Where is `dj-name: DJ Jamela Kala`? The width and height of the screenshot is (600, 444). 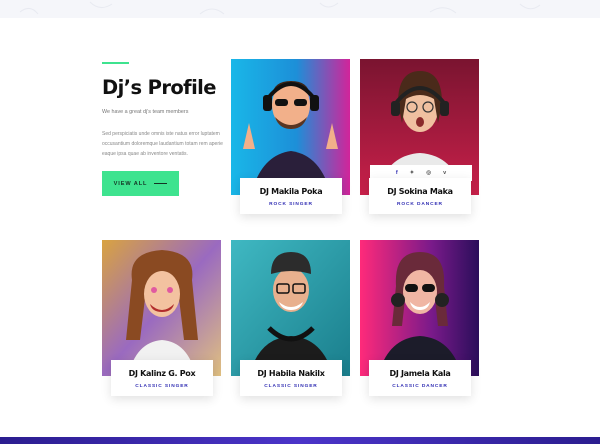 dj-name: DJ Jamela Kala is located at coordinates (420, 373).